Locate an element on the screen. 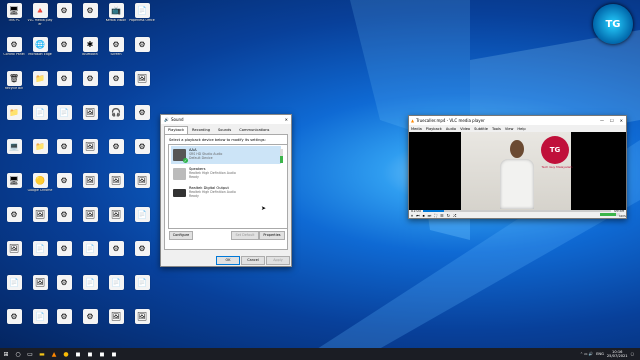 The image size is (640, 360). desktop-icon: 🖥 This PC is located at coordinates (14, 19).